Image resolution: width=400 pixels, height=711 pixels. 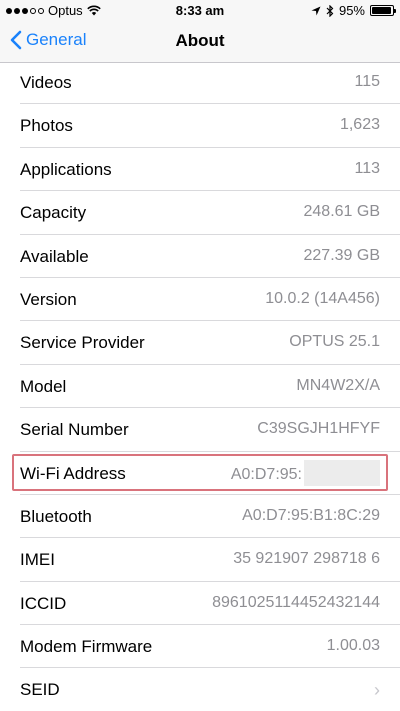 I want to click on row-label: Service Provider, so click(x=82, y=343).